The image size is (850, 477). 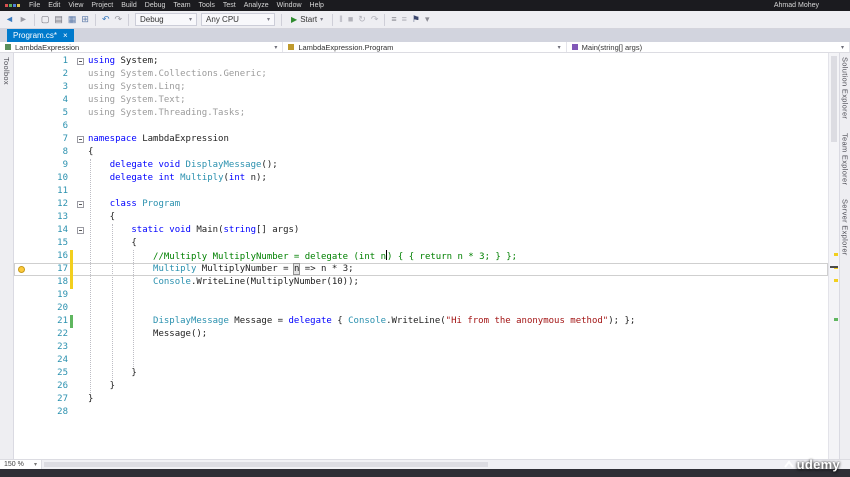 What do you see at coordinates (427, 19) in the screenshot?
I see `options-chevron-icon: ▾` at bounding box center [427, 19].